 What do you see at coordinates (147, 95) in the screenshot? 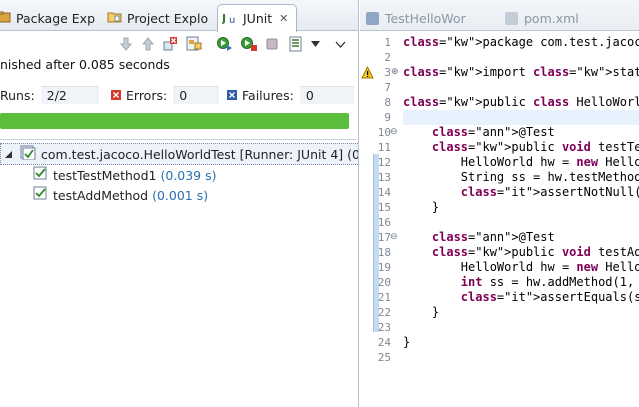
I see `errors-label: Errors:` at bounding box center [147, 95].